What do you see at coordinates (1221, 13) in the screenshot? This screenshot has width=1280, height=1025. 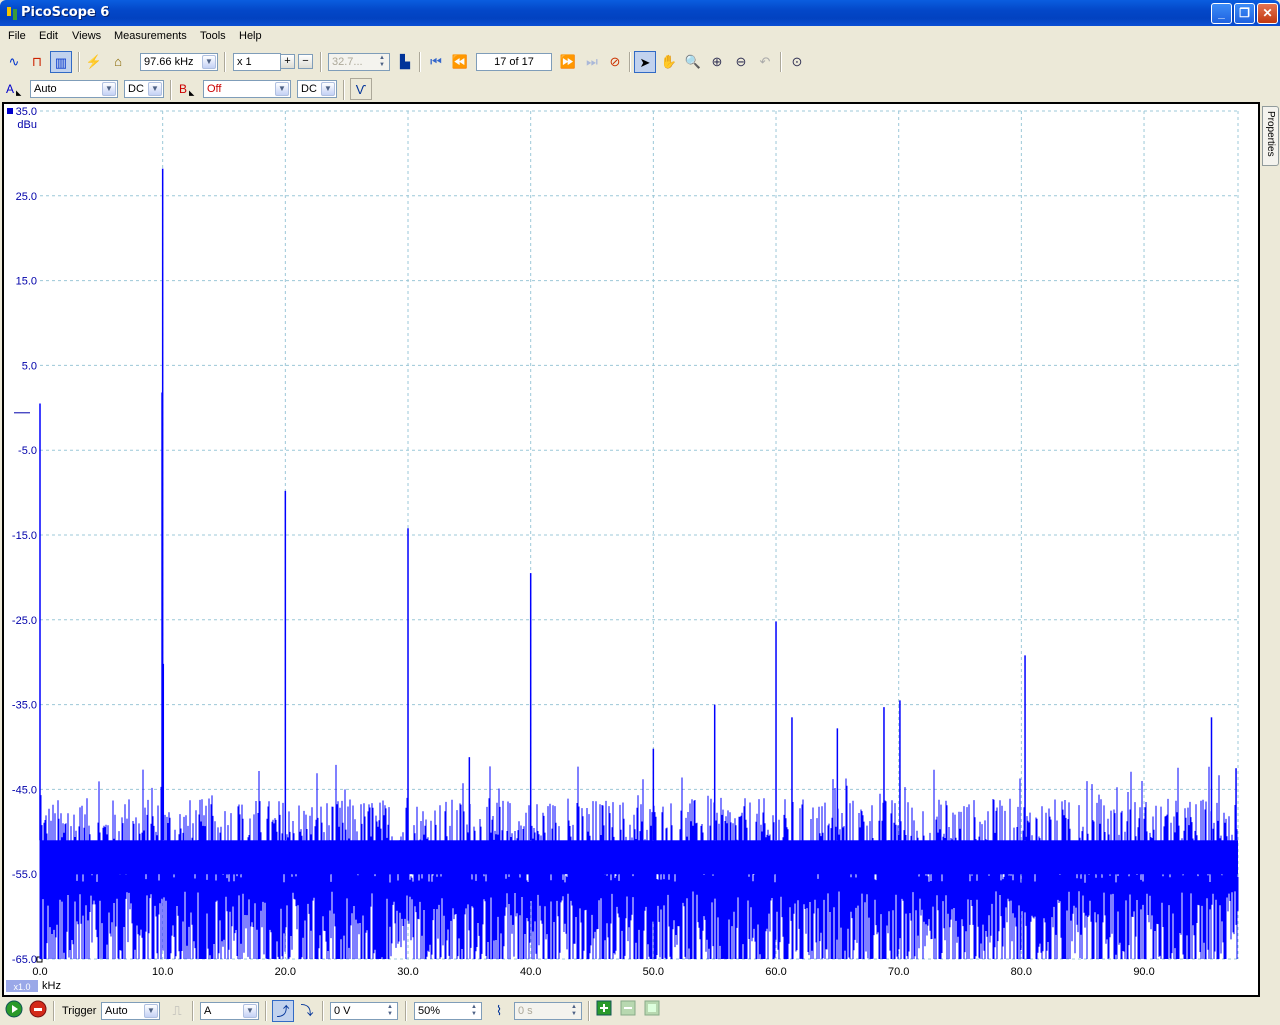 I see `minimize-button: _` at bounding box center [1221, 13].